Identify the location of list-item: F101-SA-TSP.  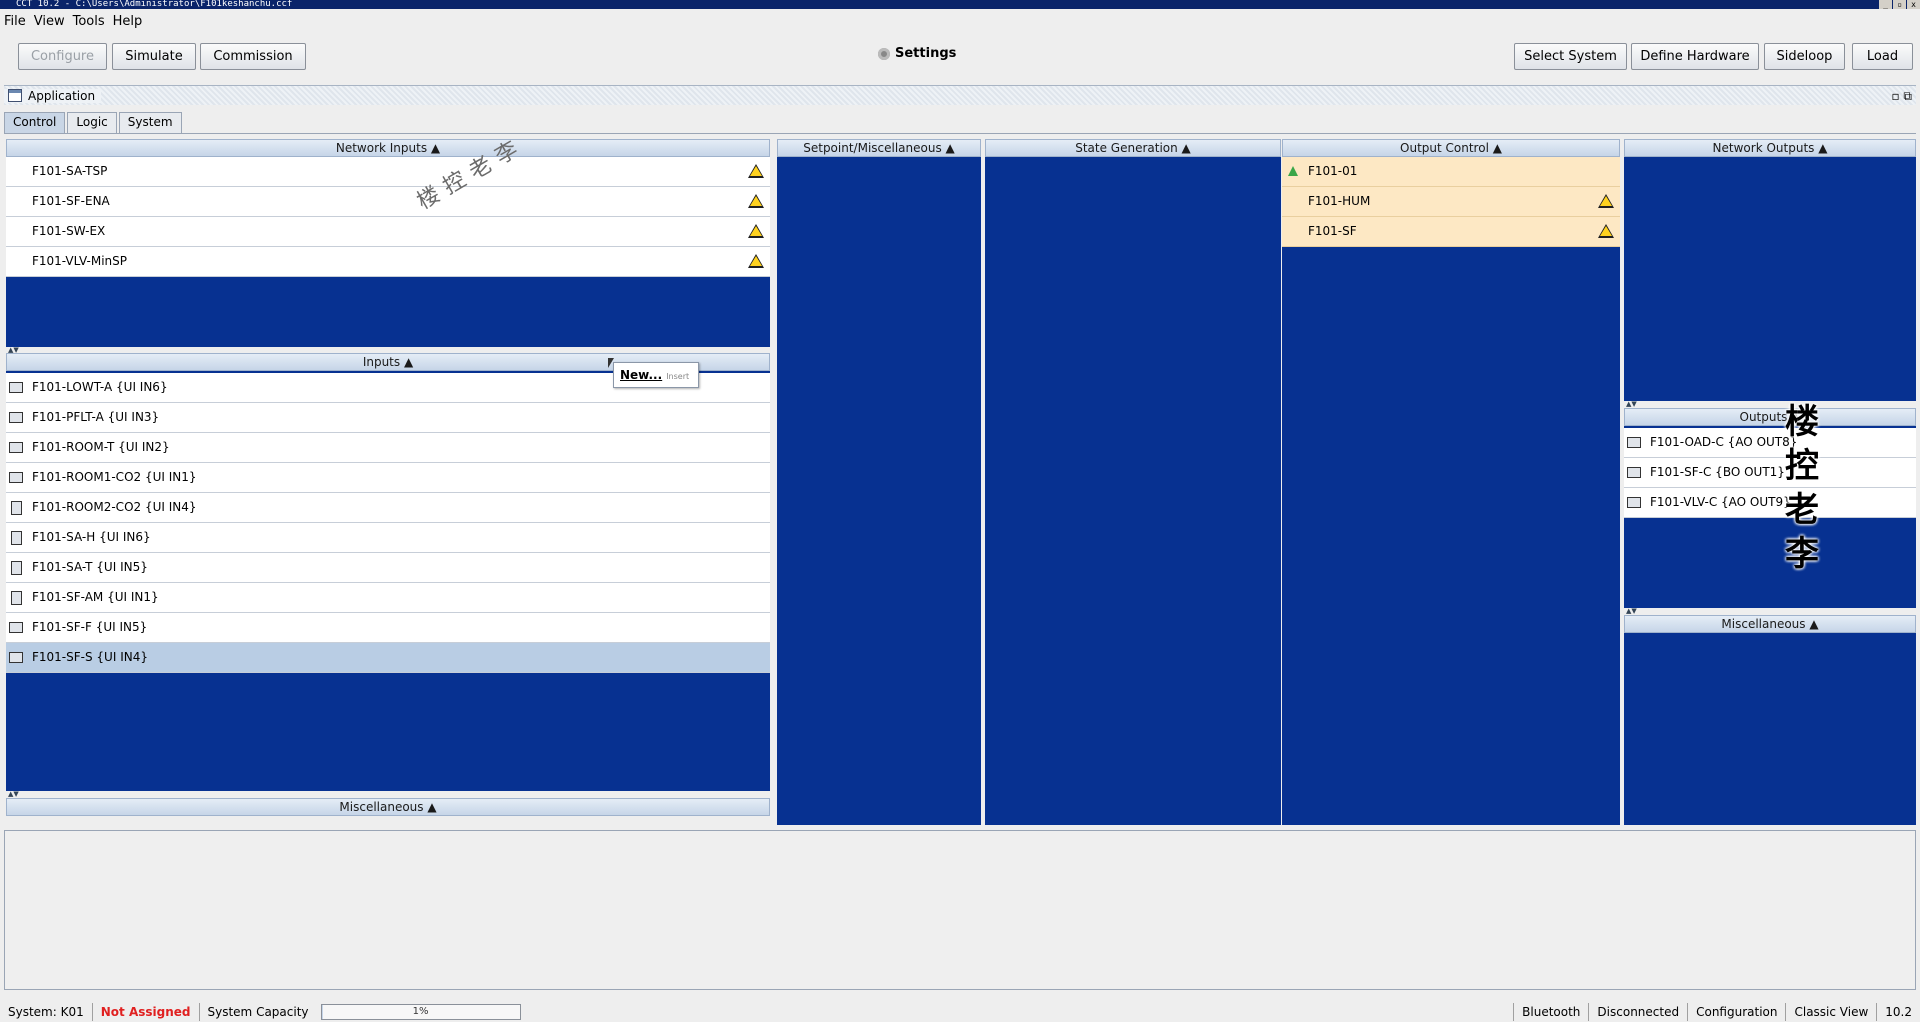
(388, 172).